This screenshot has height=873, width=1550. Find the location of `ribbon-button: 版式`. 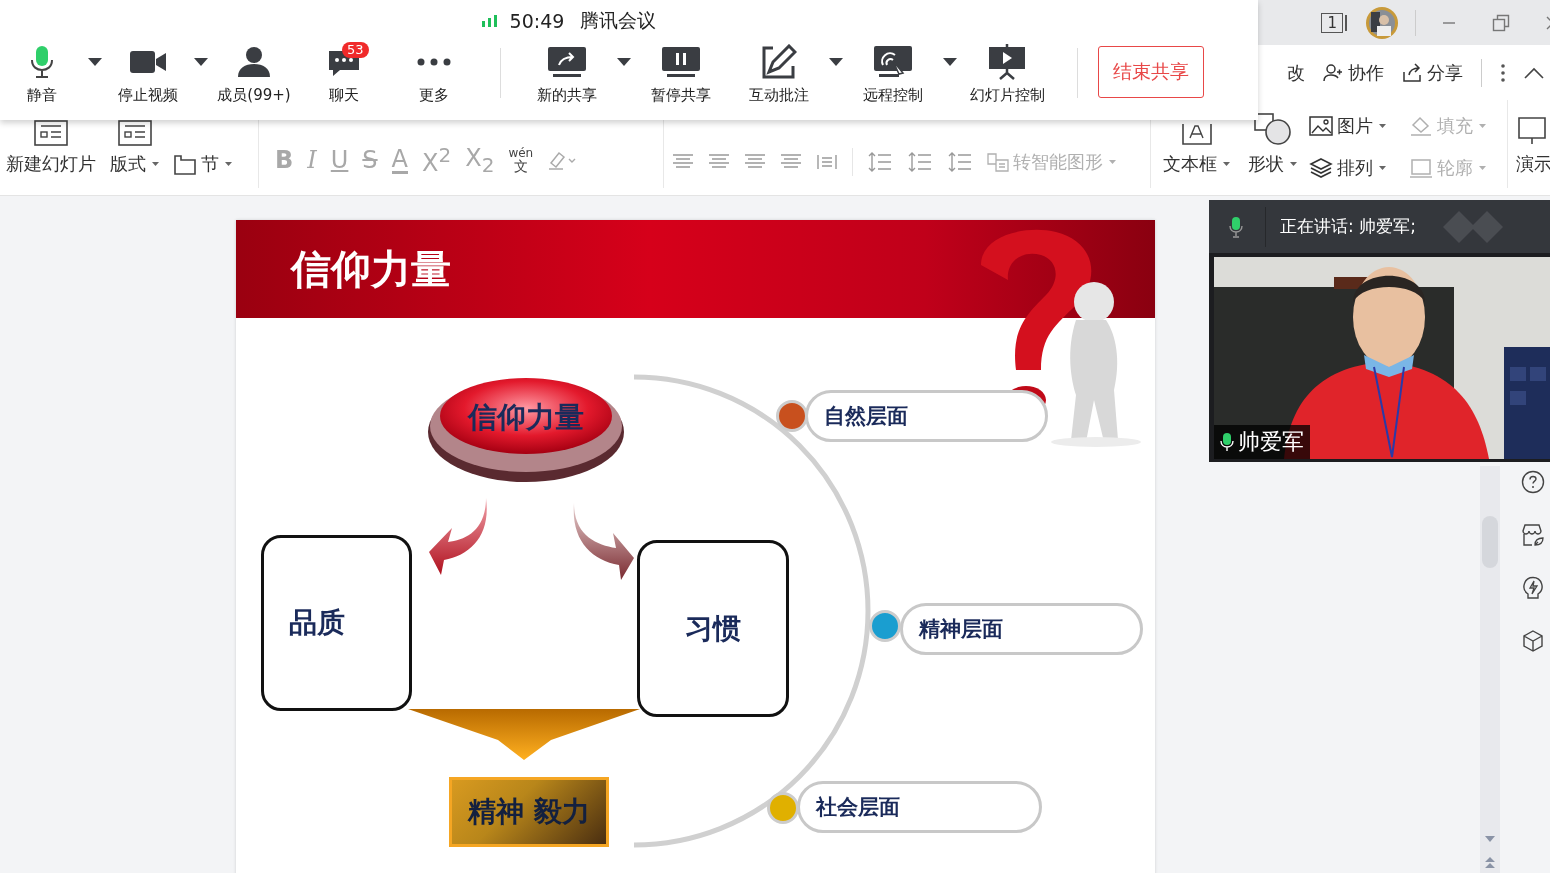

ribbon-button: 版式 is located at coordinates (134, 164).